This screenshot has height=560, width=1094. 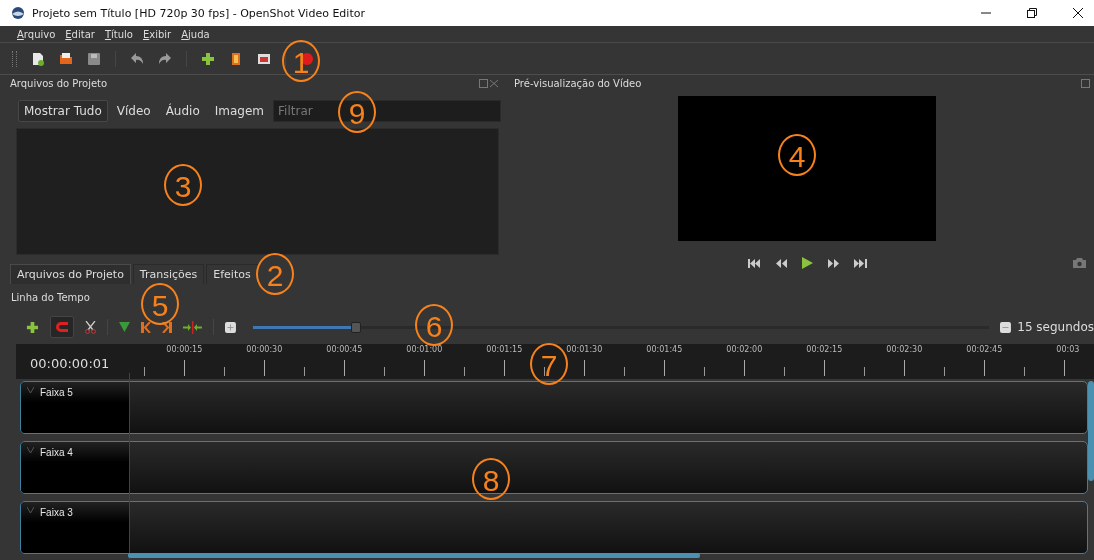 What do you see at coordinates (239, 111) in the screenshot?
I see `filter-tab: Imagem` at bounding box center [239, 111].